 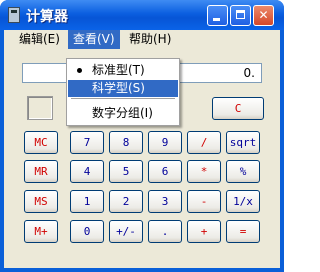 What do you see at coordinates (14, 15) in the screenshot?
I see `calculator-app-icon` at bounding box center [14, 15].